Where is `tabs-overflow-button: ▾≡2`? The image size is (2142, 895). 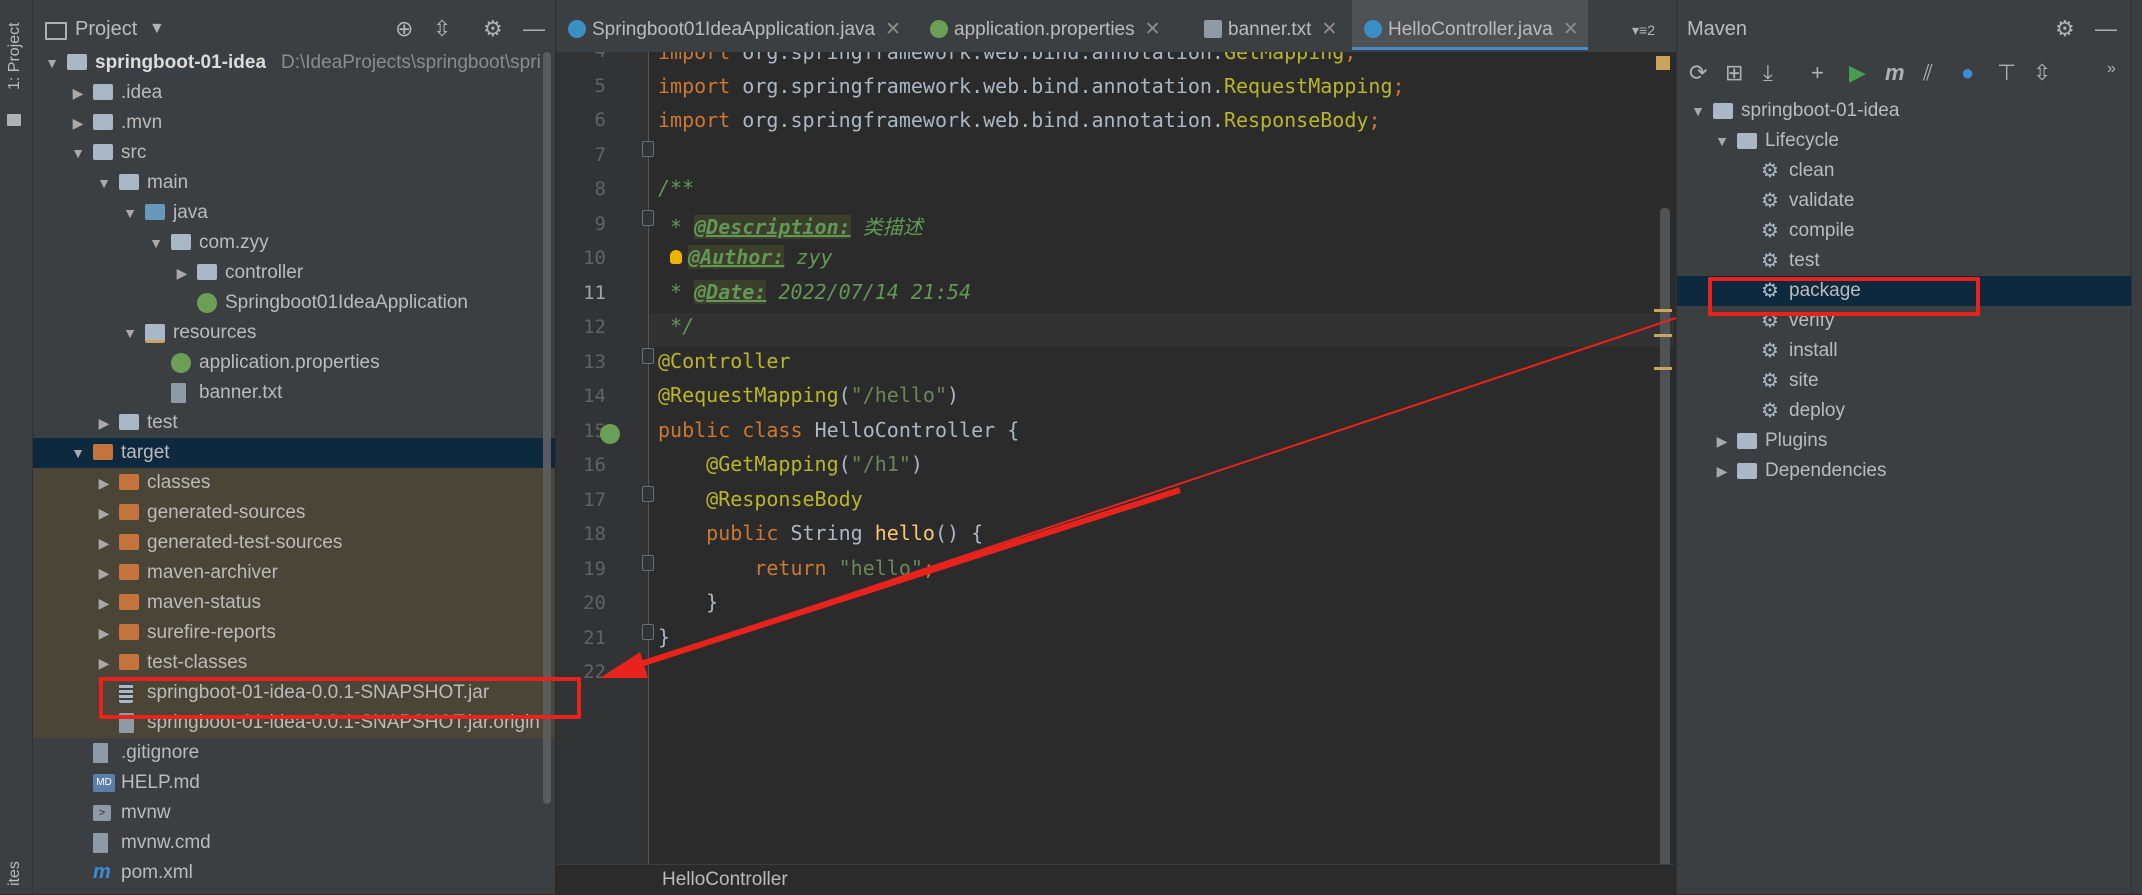
tabs-overflow-button: ▾≡2 is located at coordinates (1654, 25).